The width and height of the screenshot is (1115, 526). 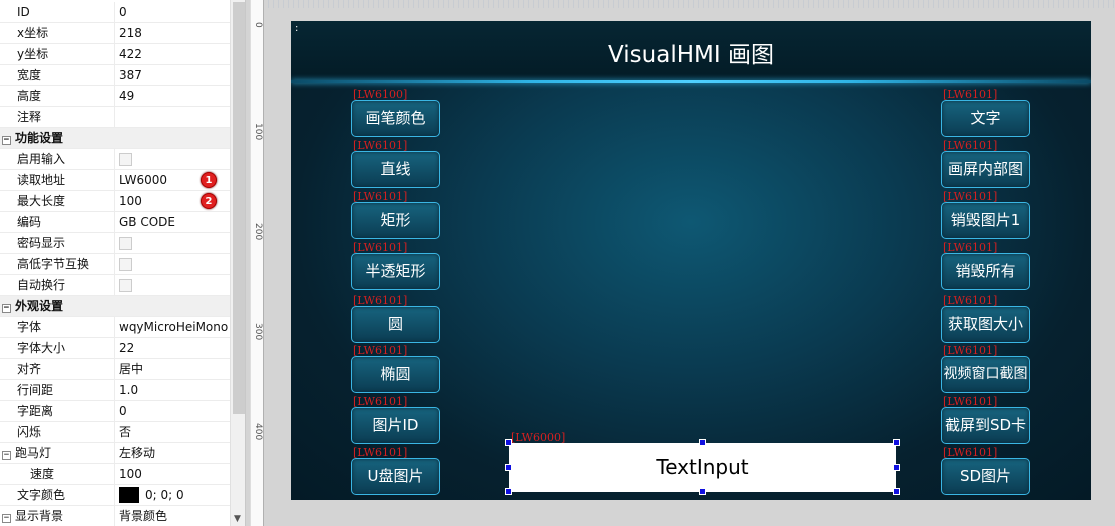 I want to click on prop-value: 100, so click(x=172, y=474).